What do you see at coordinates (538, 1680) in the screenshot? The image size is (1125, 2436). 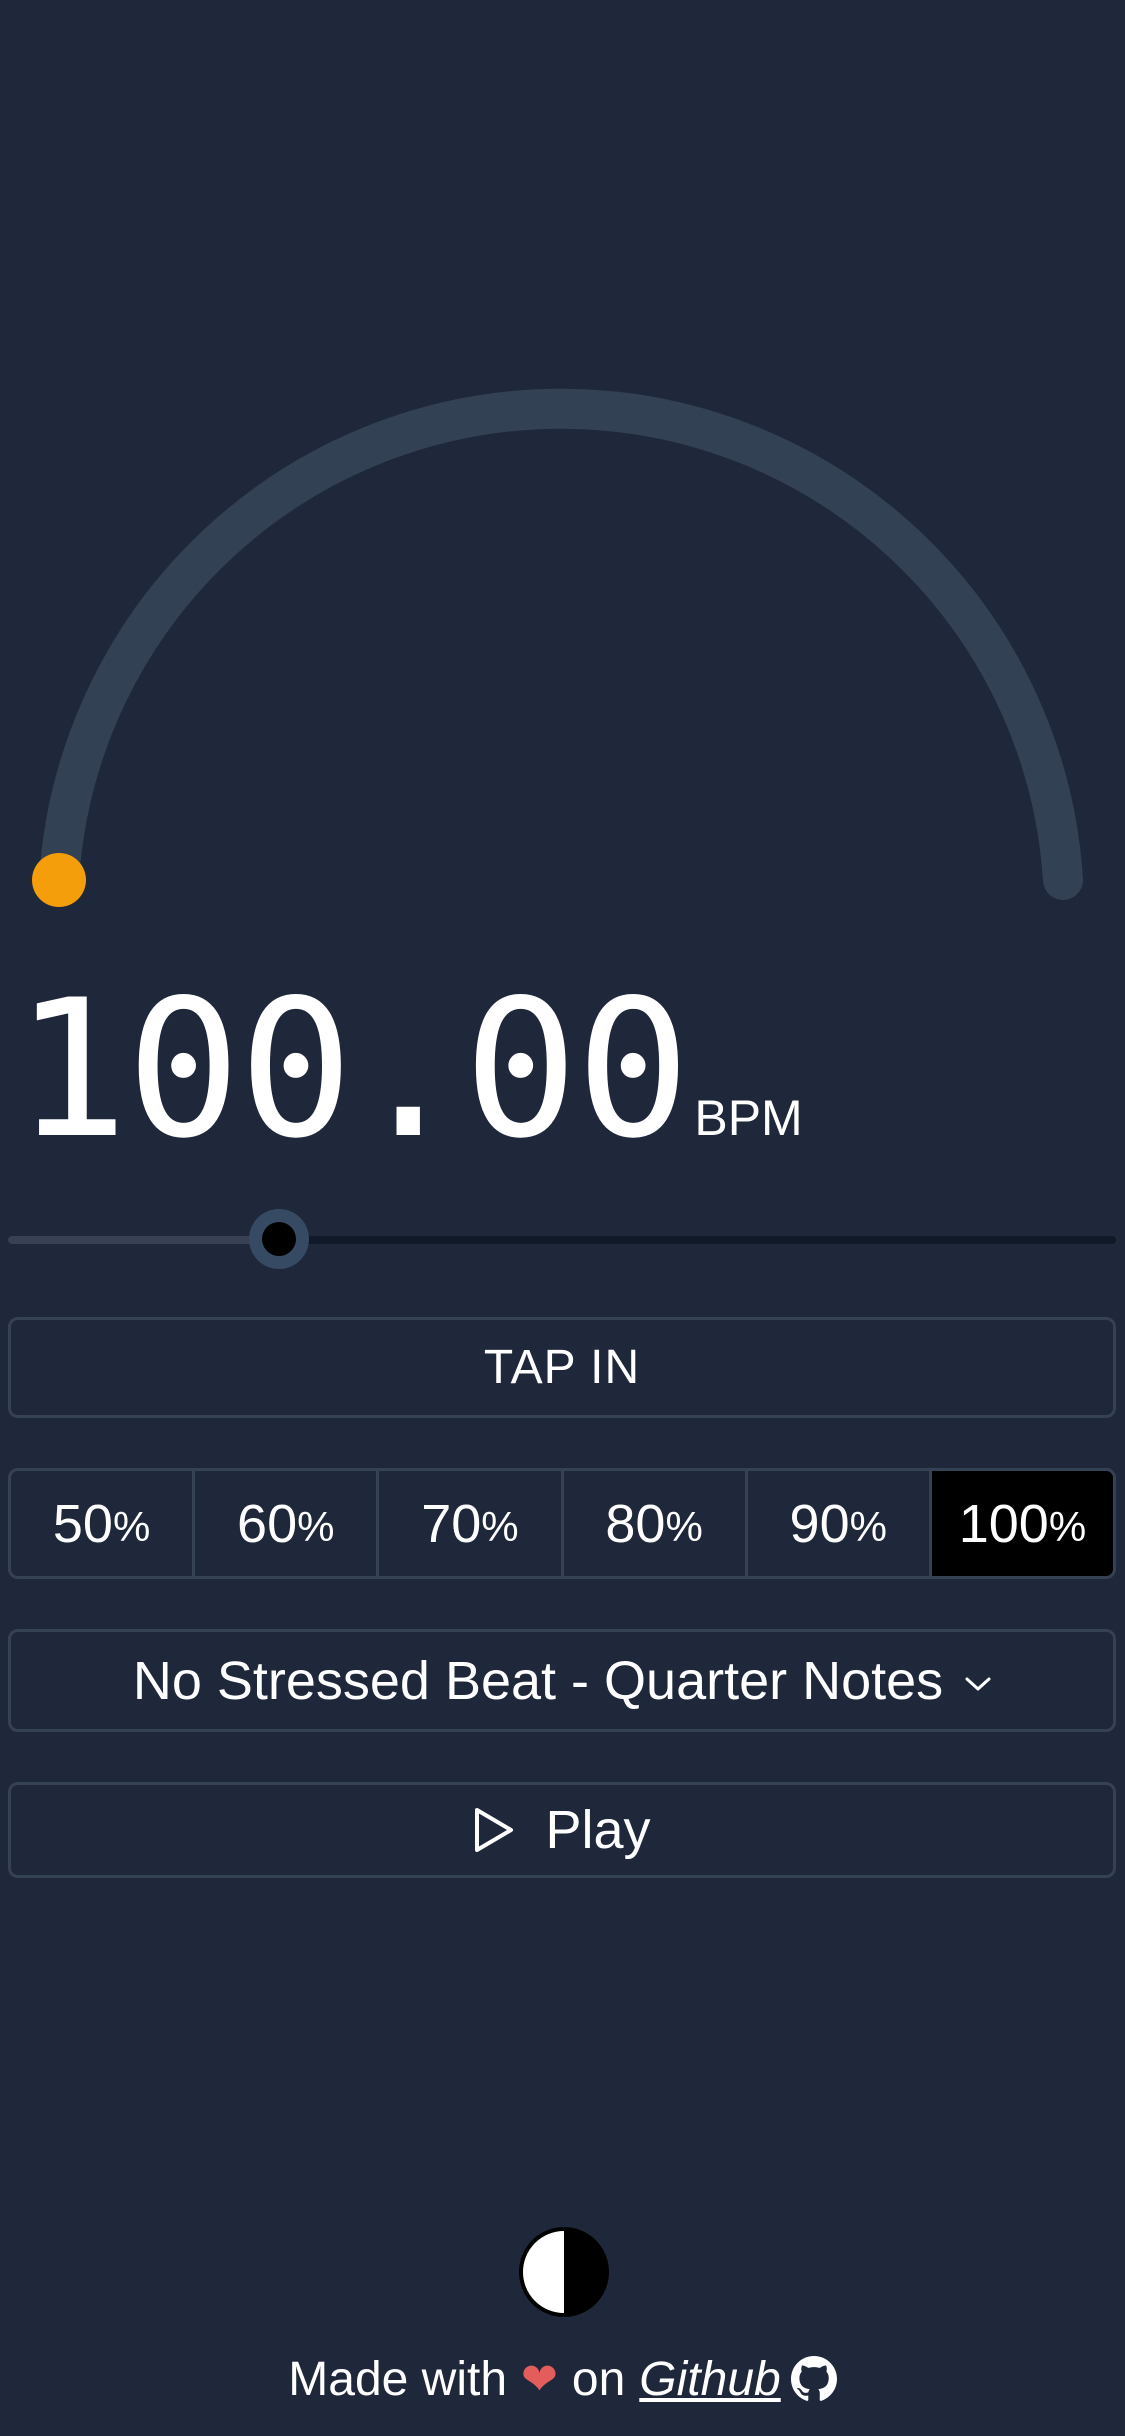 I see `beat-pattern-label: No Stressed Beat - Quarter Notes` at bounding box center [538, 1680].